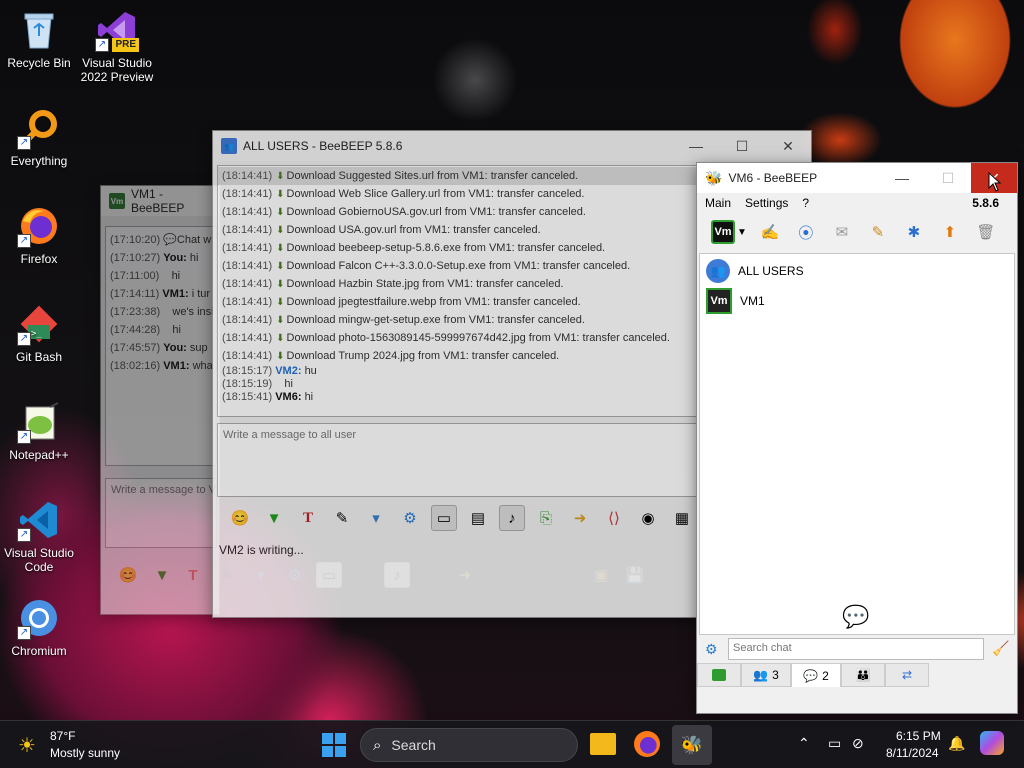  What do you see at coordinates (692, 745) in the screenshot?
I see `beebeep-taskbar-icon: 🐝` at bounding box center [692, 745].